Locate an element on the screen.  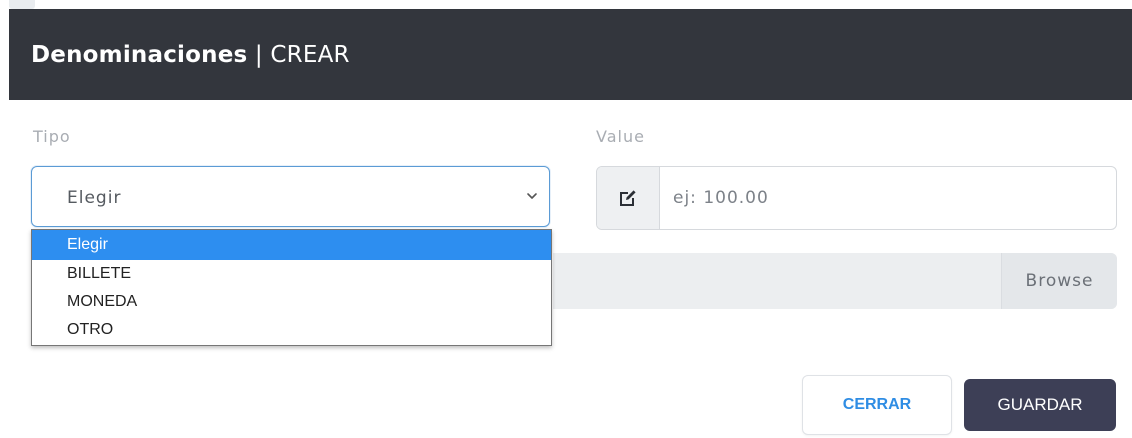
edit-icon is located at coordinates (628, 198).